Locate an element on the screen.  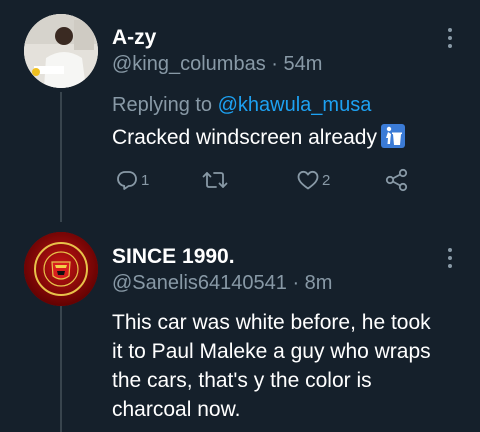
tweet-time: 8m is located at coordinates (319, 283).